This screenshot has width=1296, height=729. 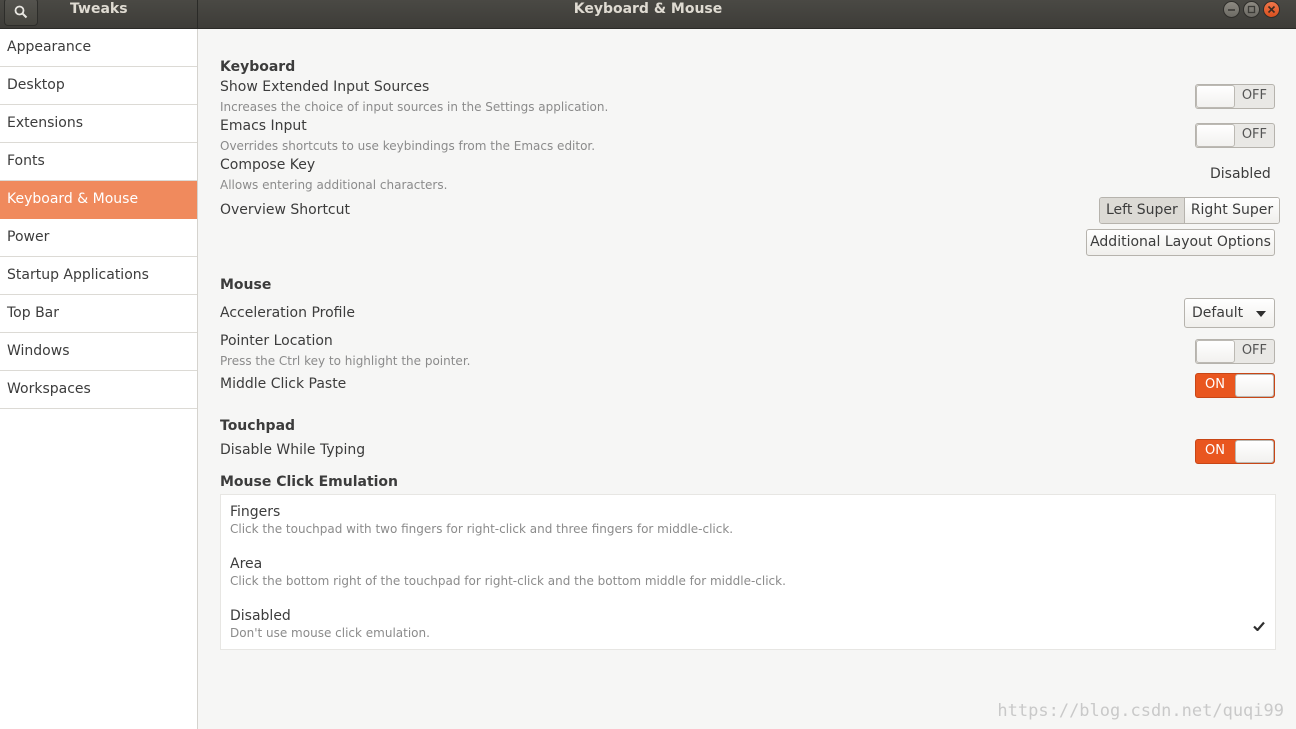 What do you see at coordinates (255, 512) in the screenshot?
I see `option-title: Fingers` at bounding box center [255, 512].